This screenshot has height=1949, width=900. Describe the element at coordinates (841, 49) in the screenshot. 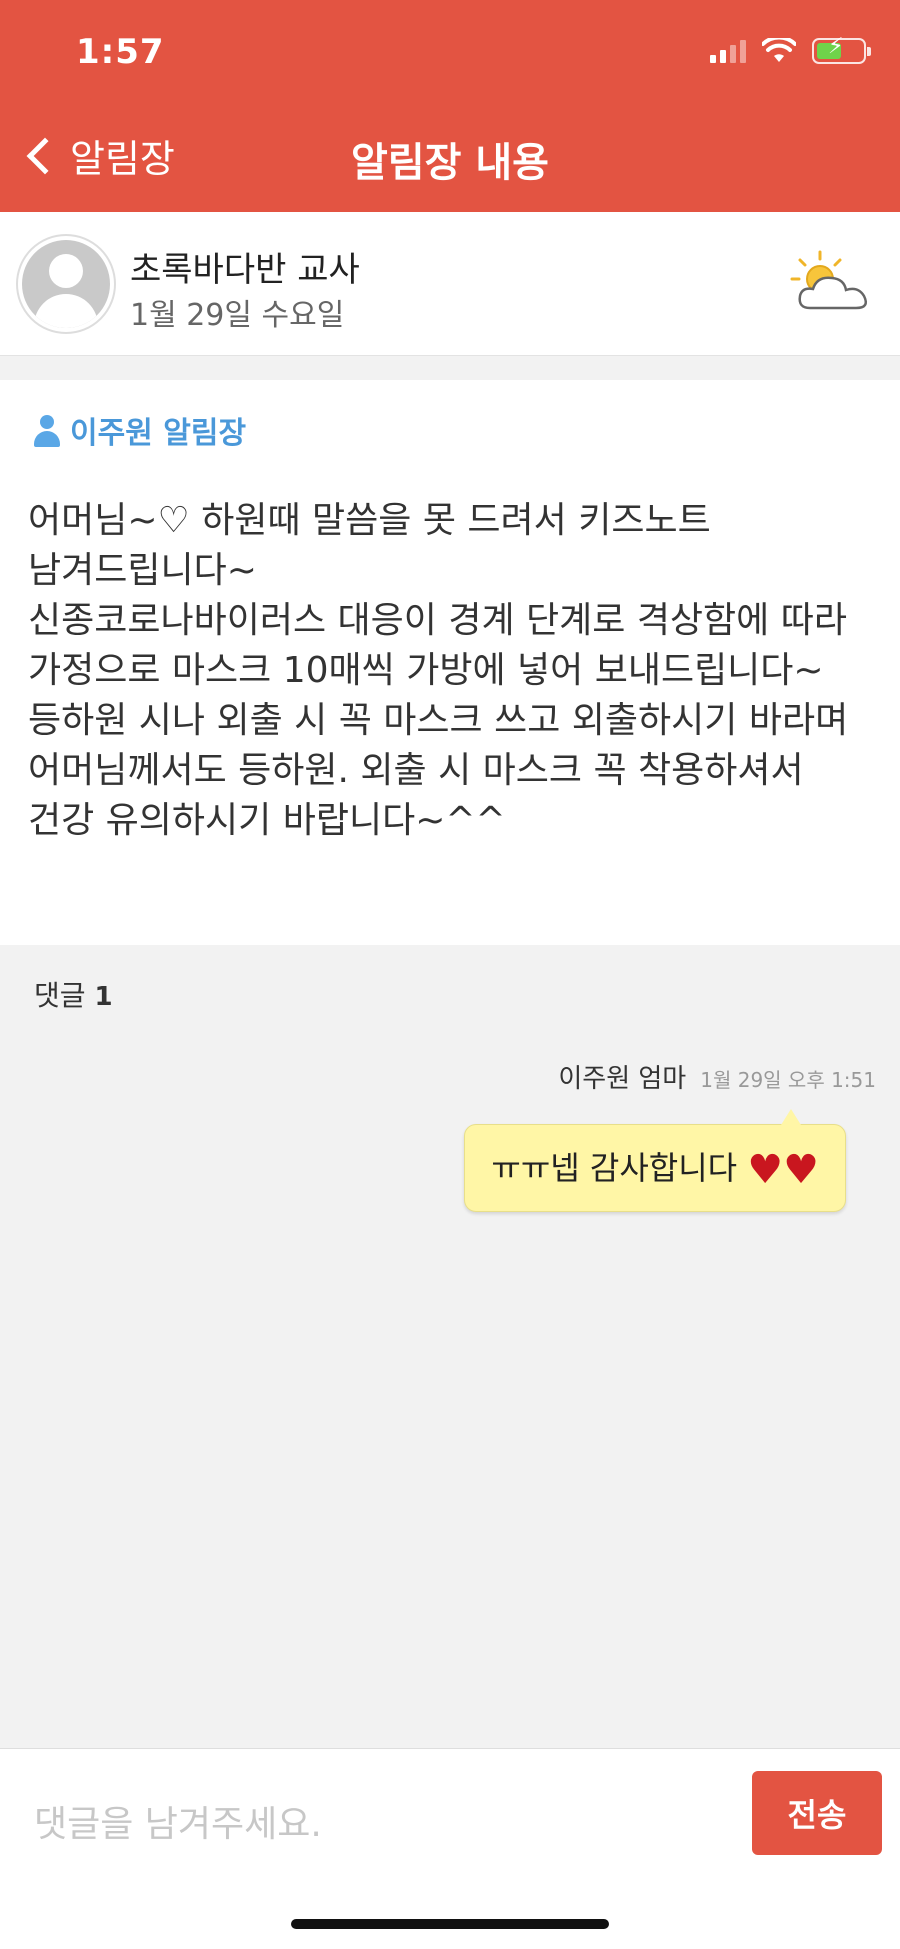

I see `battery-charging-icon: ⚡` at that location.